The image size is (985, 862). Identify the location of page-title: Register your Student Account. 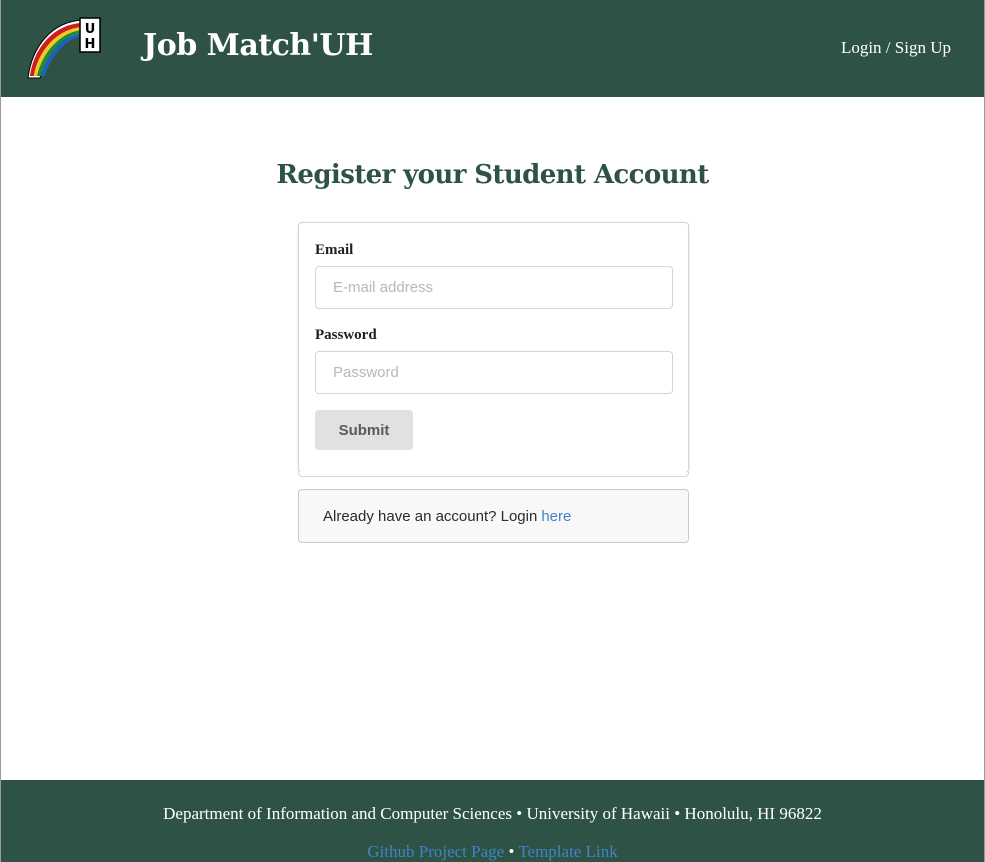
(492, 175).